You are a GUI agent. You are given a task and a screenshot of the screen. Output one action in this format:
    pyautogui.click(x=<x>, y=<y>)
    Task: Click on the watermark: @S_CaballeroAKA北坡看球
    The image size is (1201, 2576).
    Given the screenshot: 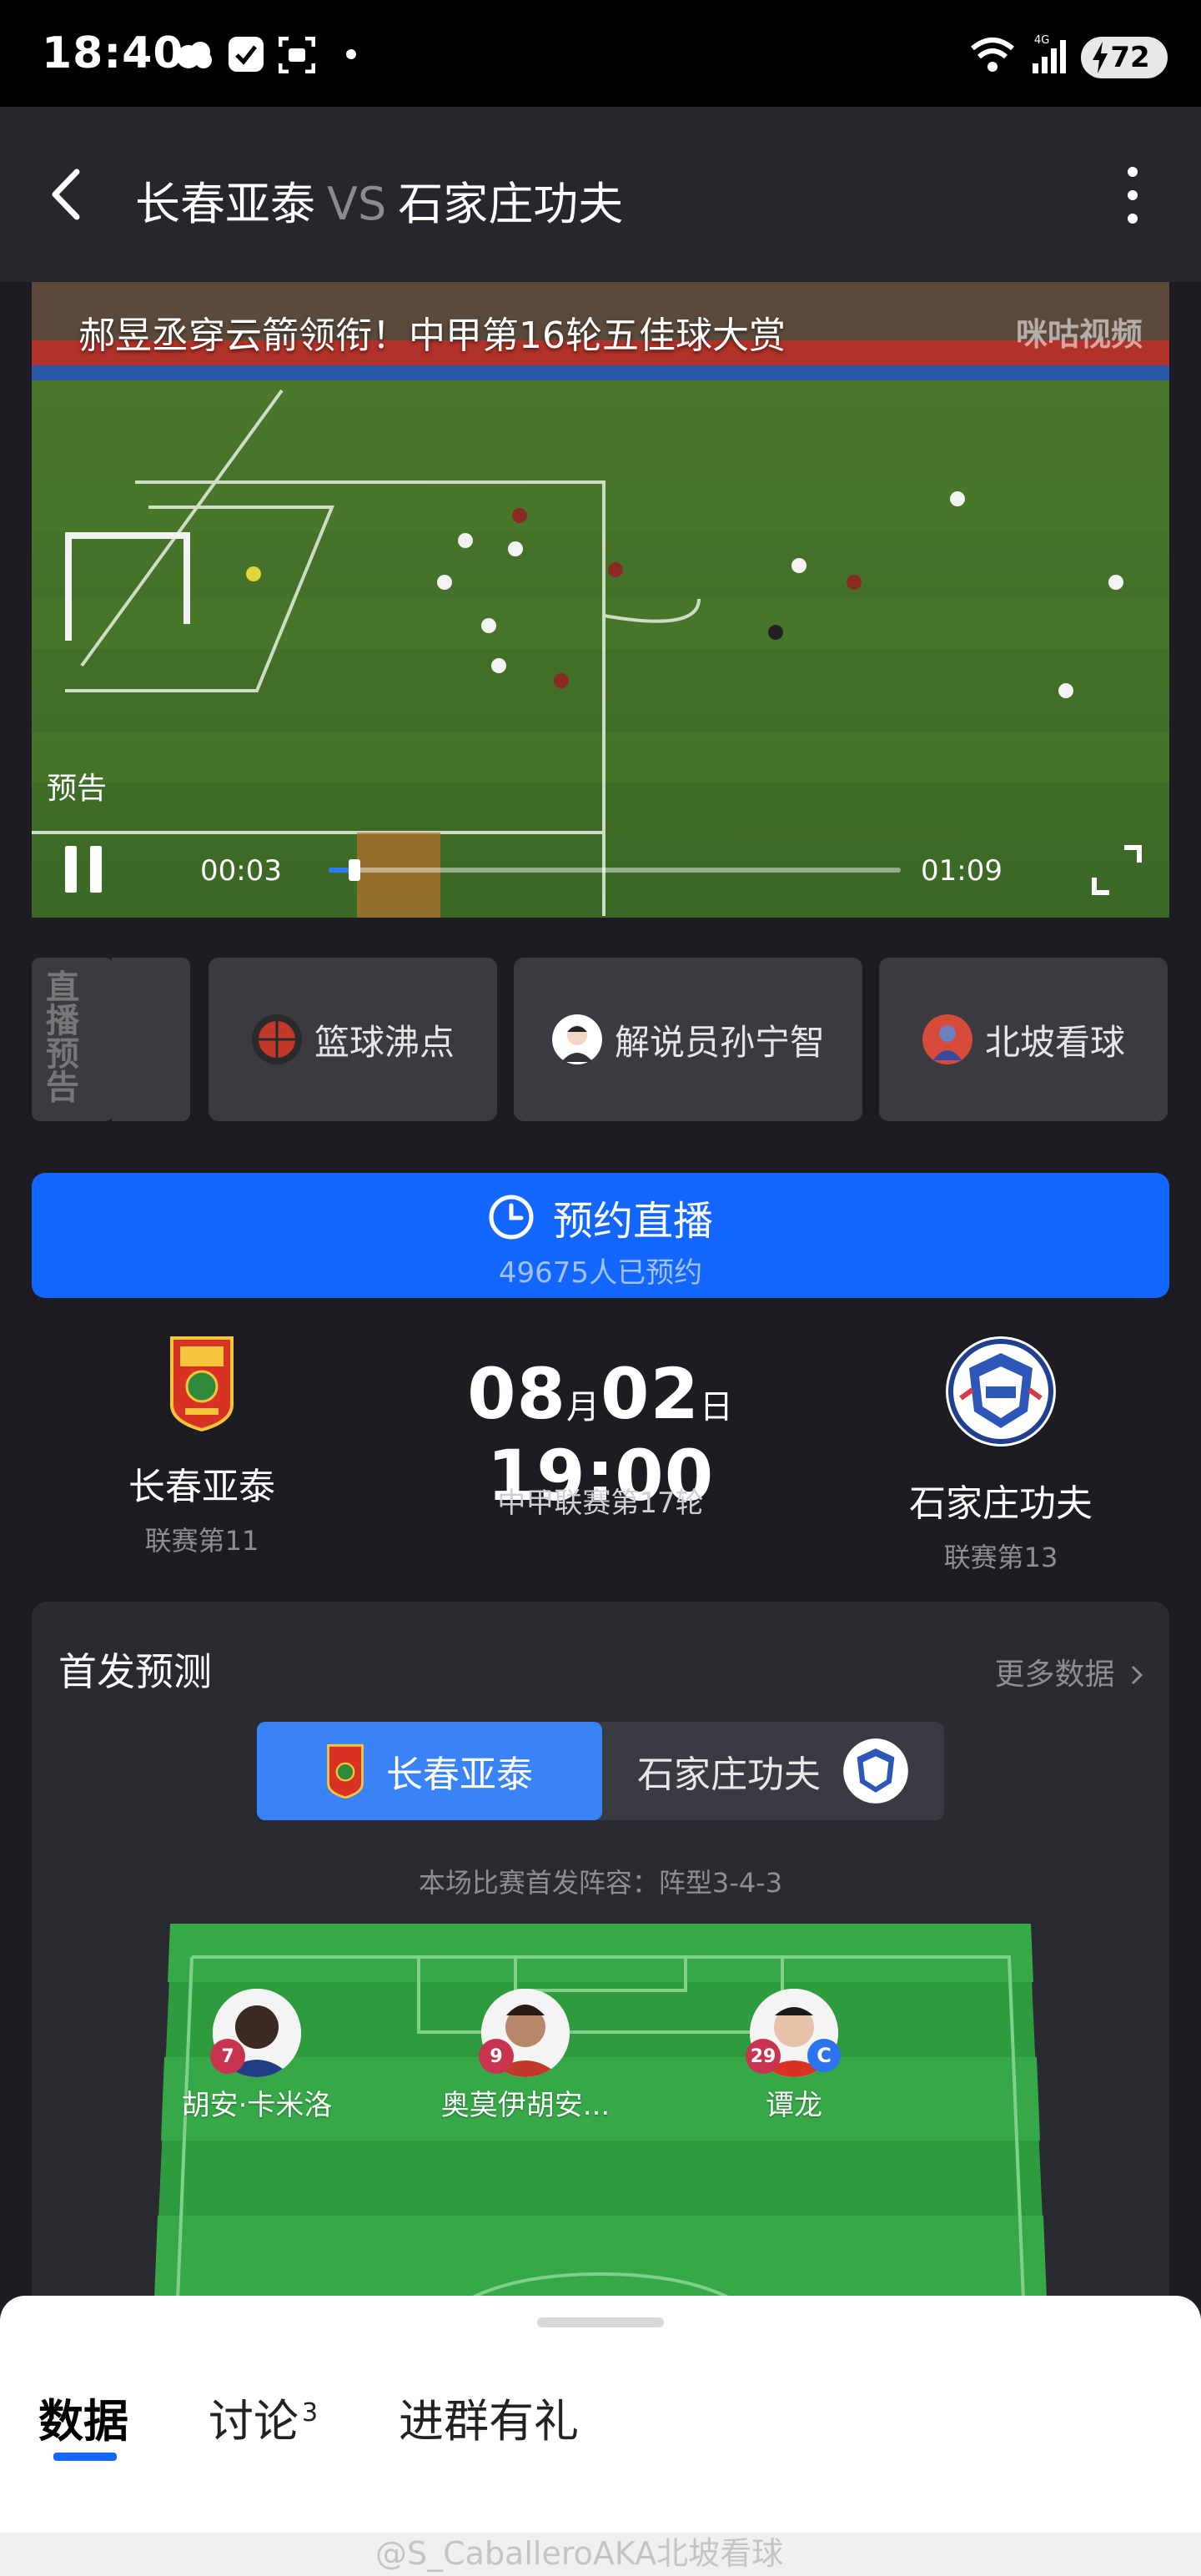 What is the action you would take?
    pyautogui.click(x=580, y=2553)
    